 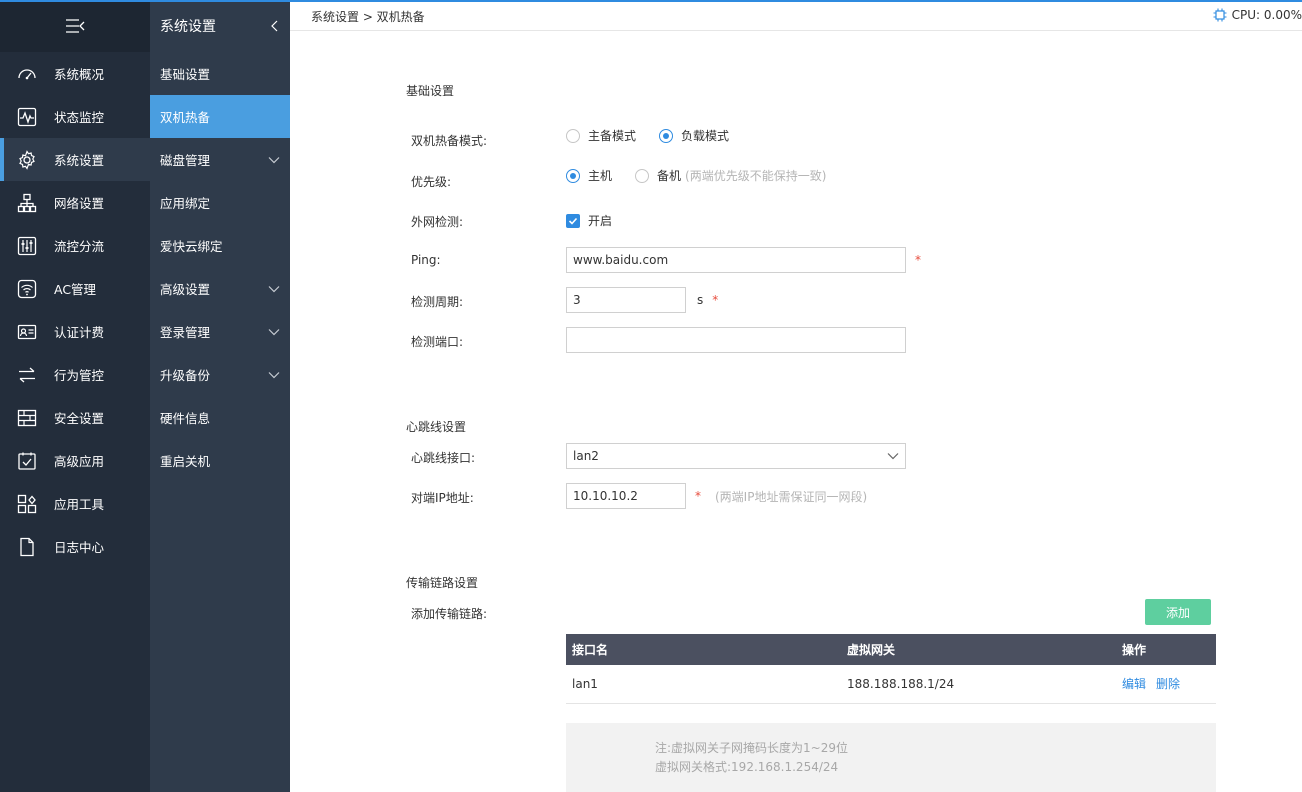 What do you see at coordinates (220, 288) in the screenshot?
I see `subnav-item-advanced: 高级设置` at bounding box center [220, 288].